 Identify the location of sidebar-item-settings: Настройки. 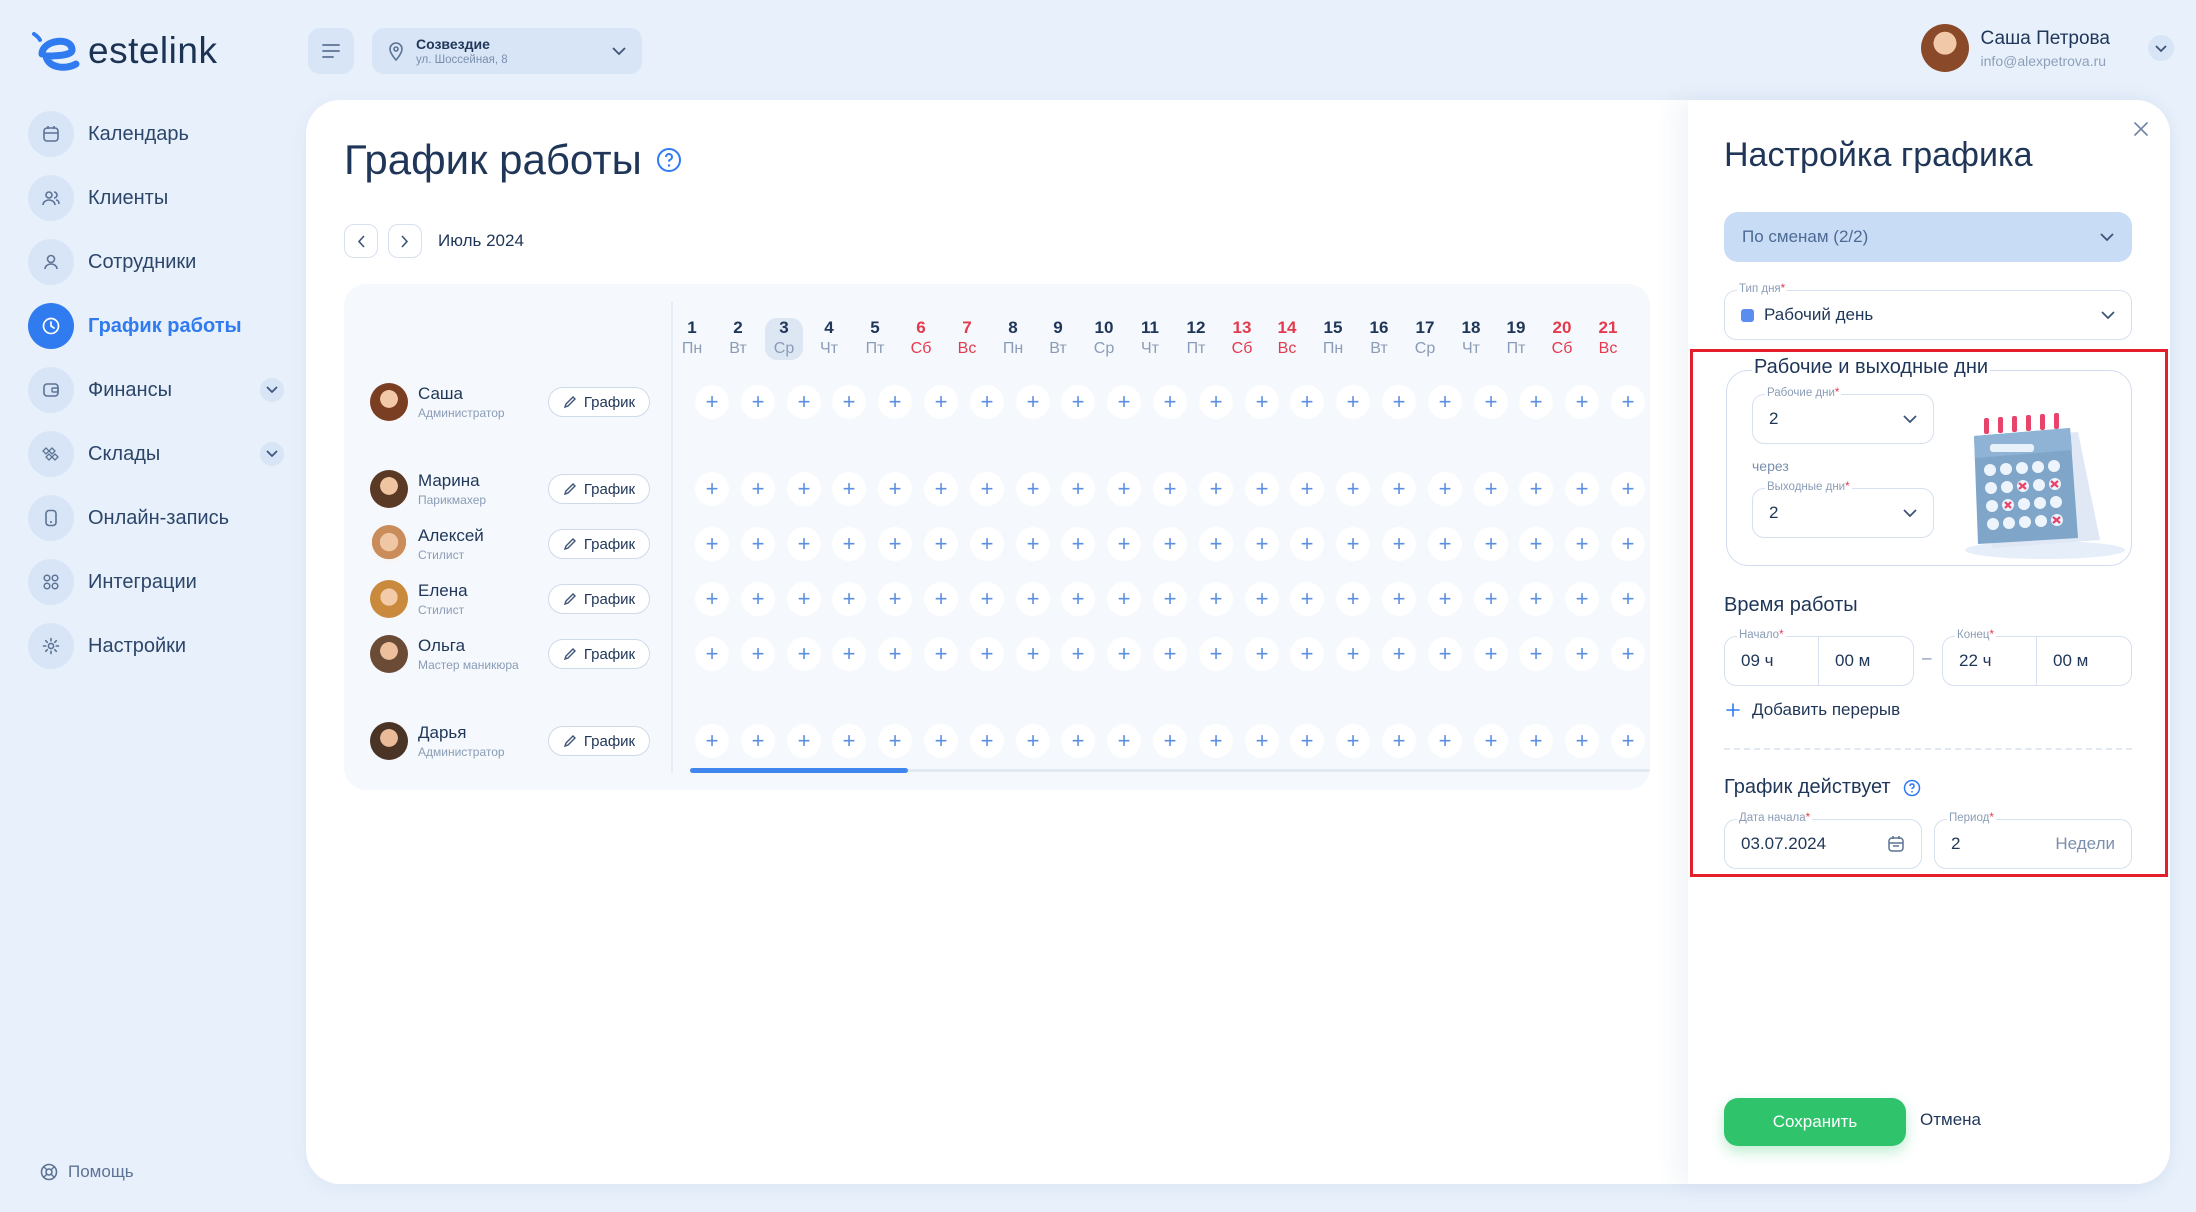
(156, 646).